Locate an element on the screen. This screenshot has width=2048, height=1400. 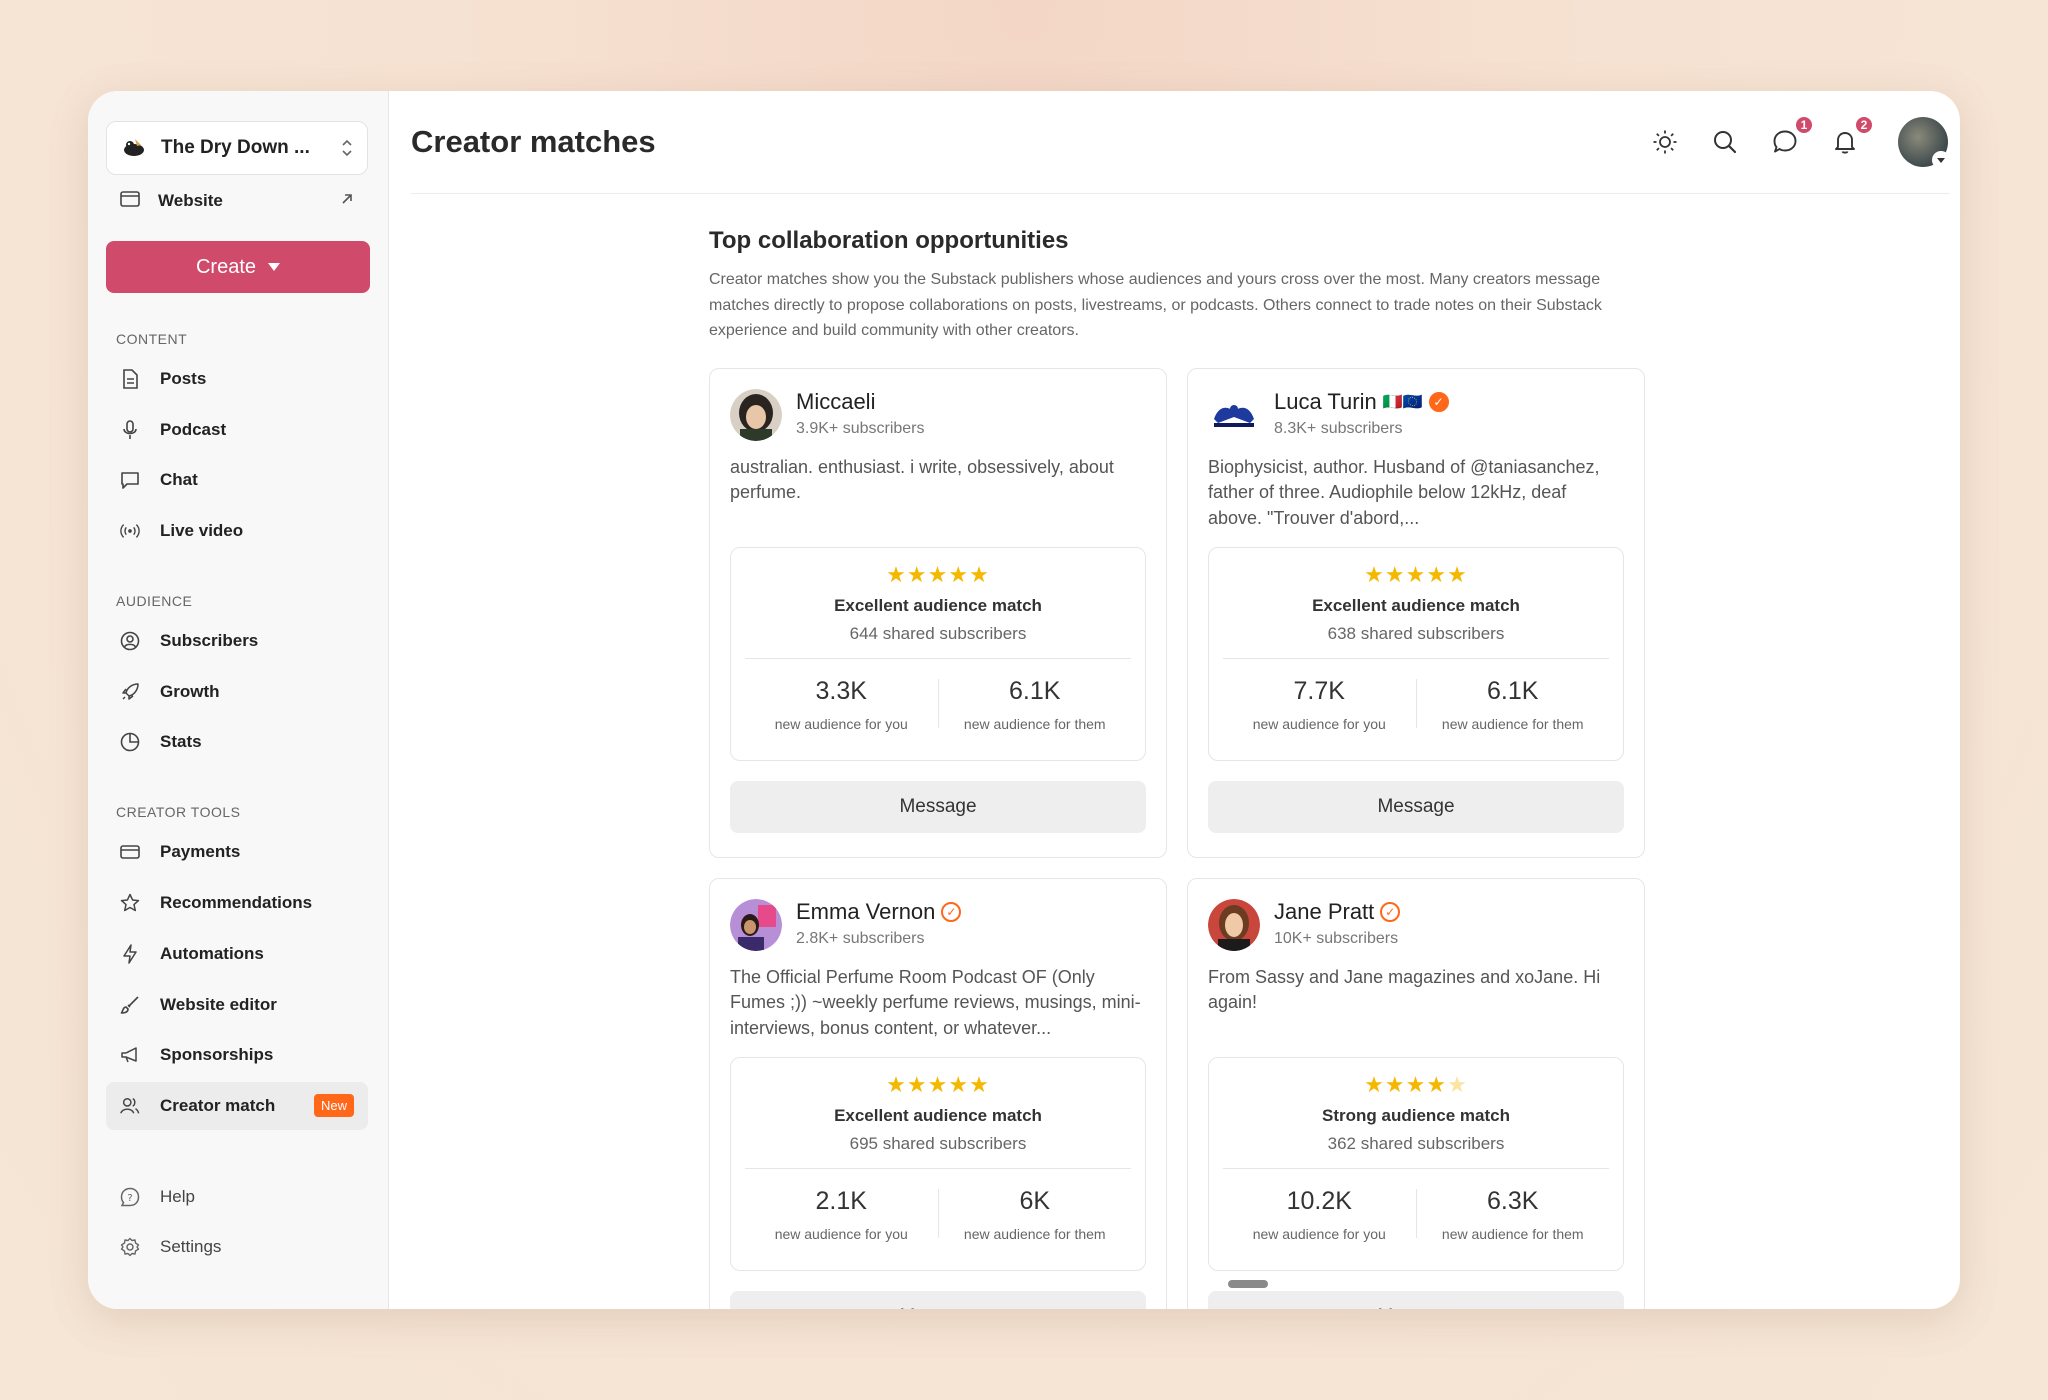
creator-subscribers: 8.3K+ subscribers is located at coordinates (1338, 428).